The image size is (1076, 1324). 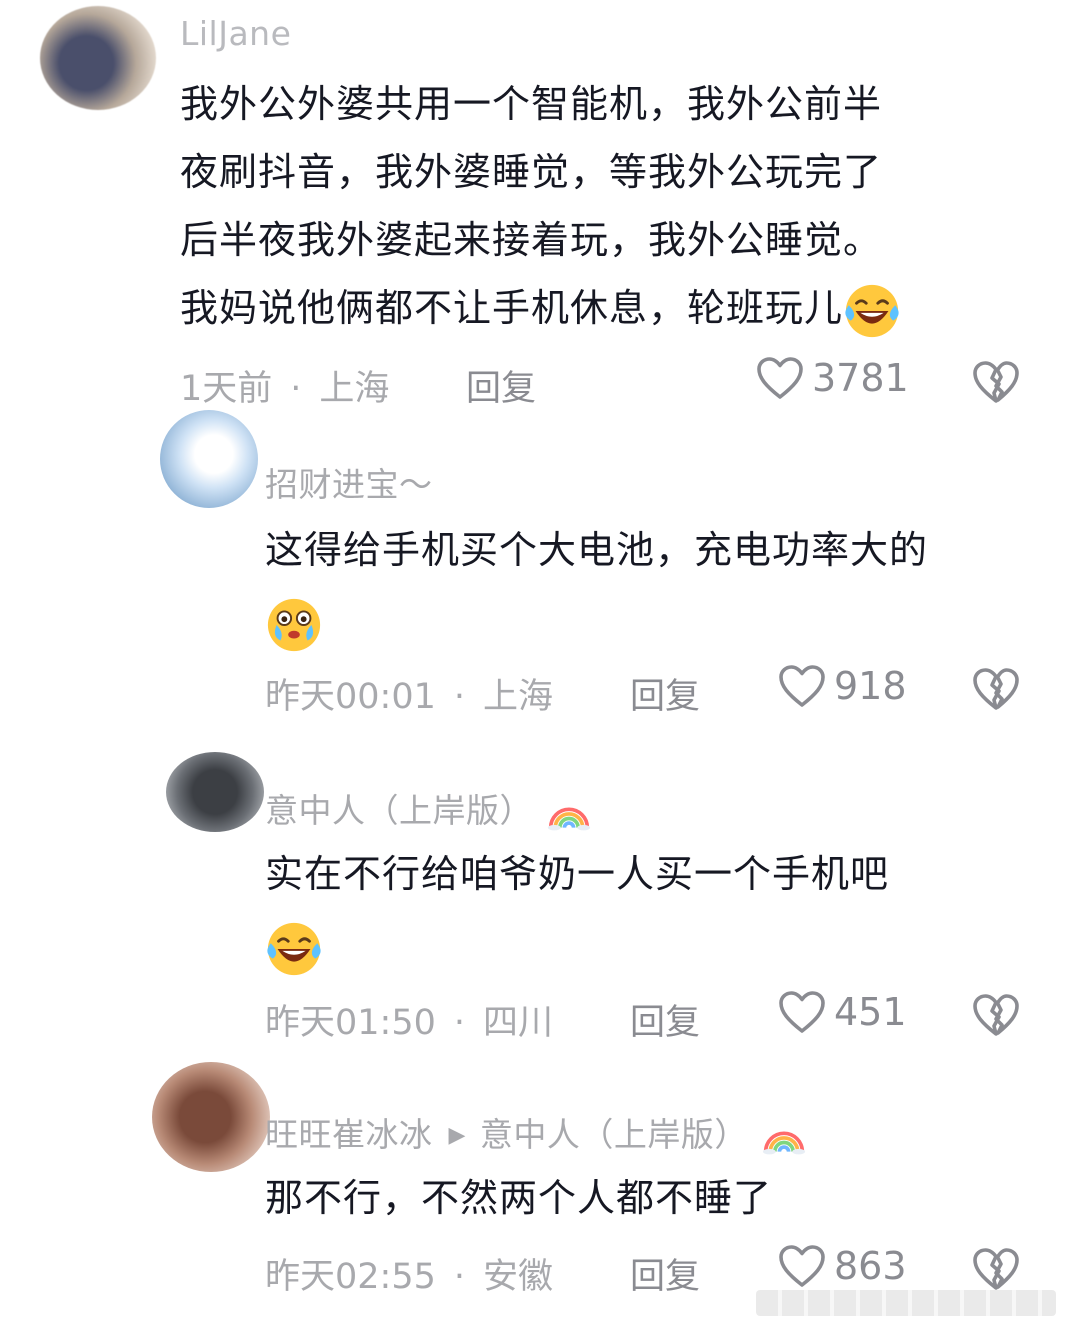 I want to click on comment-text: 实在不行给咱爷奶一人买一个手机吧, so click(x=655, y=908).